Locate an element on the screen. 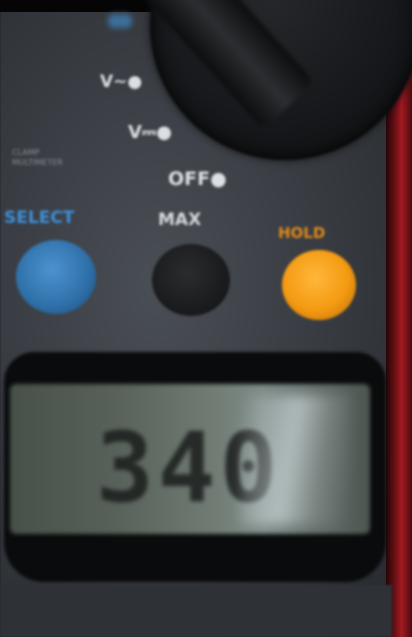  hold-label: HOLD is located at coordinates (302, 233).